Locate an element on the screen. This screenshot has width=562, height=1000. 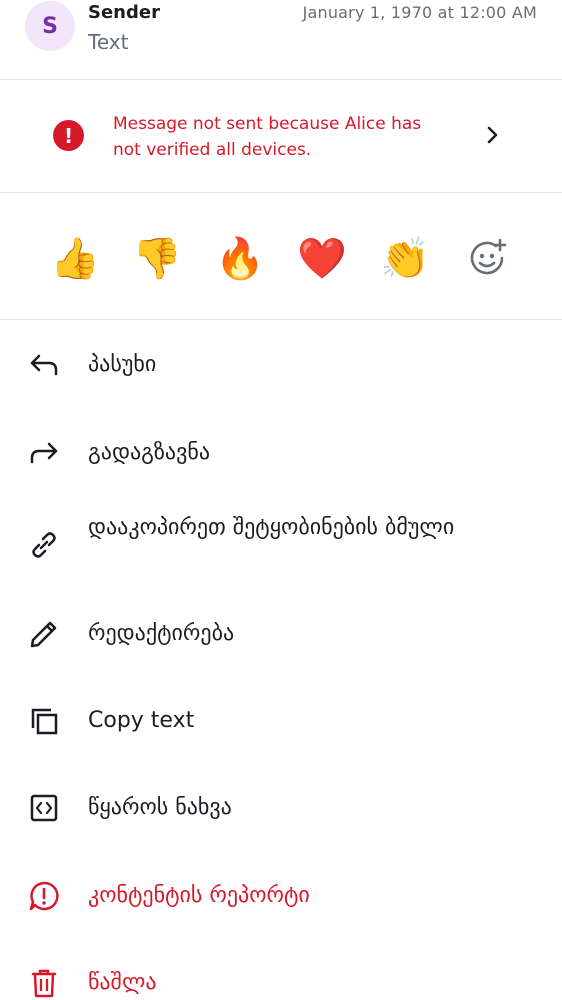
menu-item-report-content: კონტენტის რეპორტი is located at coordinates (281, 905).